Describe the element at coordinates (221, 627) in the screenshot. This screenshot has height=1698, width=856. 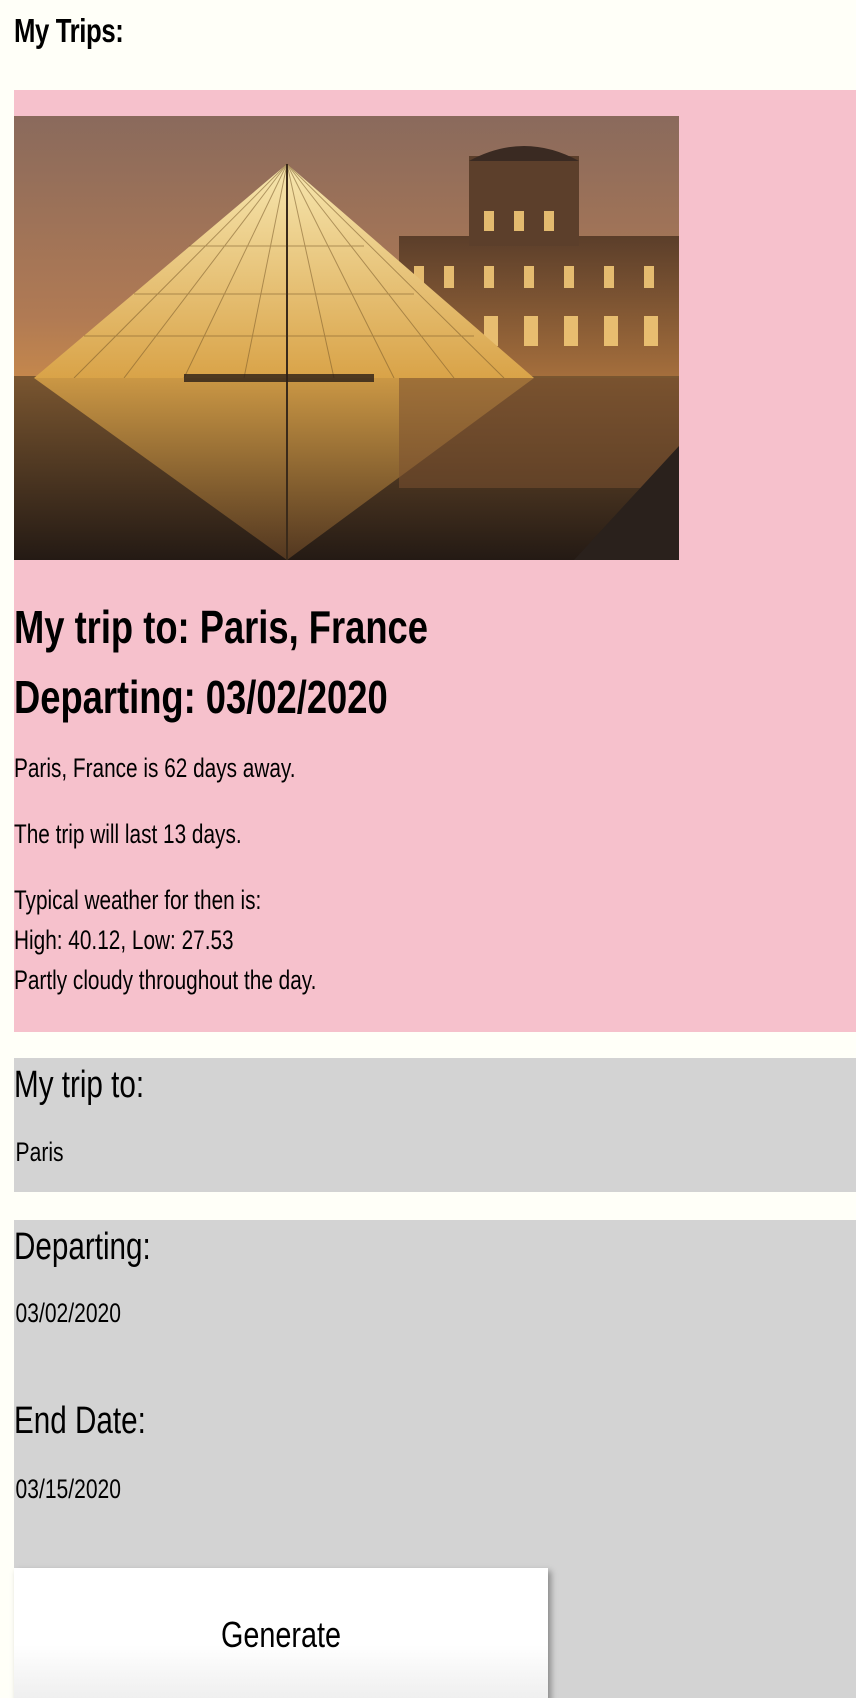
I see `trip-destination-heading: My trip to: Paris, France` at that location.